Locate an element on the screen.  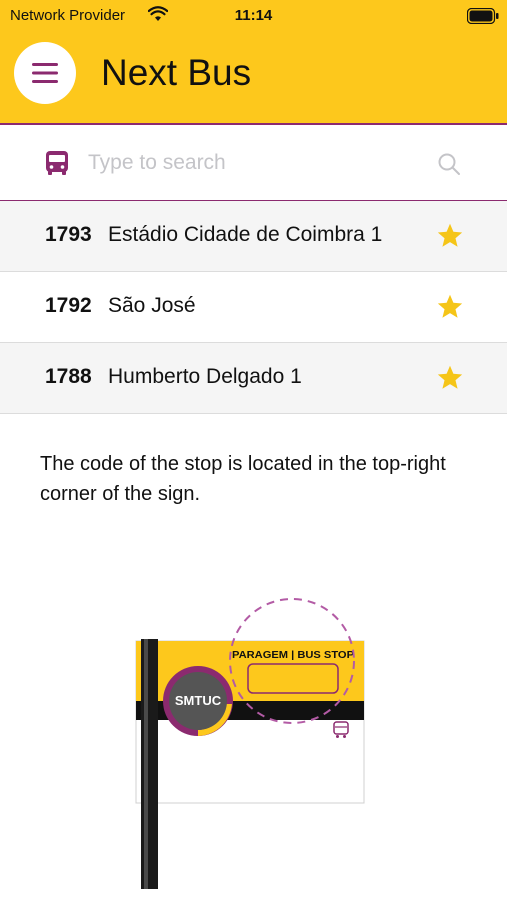
list-item: 1793 Estádio Cidade de Coimbra 1 is located at coordinates (253, 236).